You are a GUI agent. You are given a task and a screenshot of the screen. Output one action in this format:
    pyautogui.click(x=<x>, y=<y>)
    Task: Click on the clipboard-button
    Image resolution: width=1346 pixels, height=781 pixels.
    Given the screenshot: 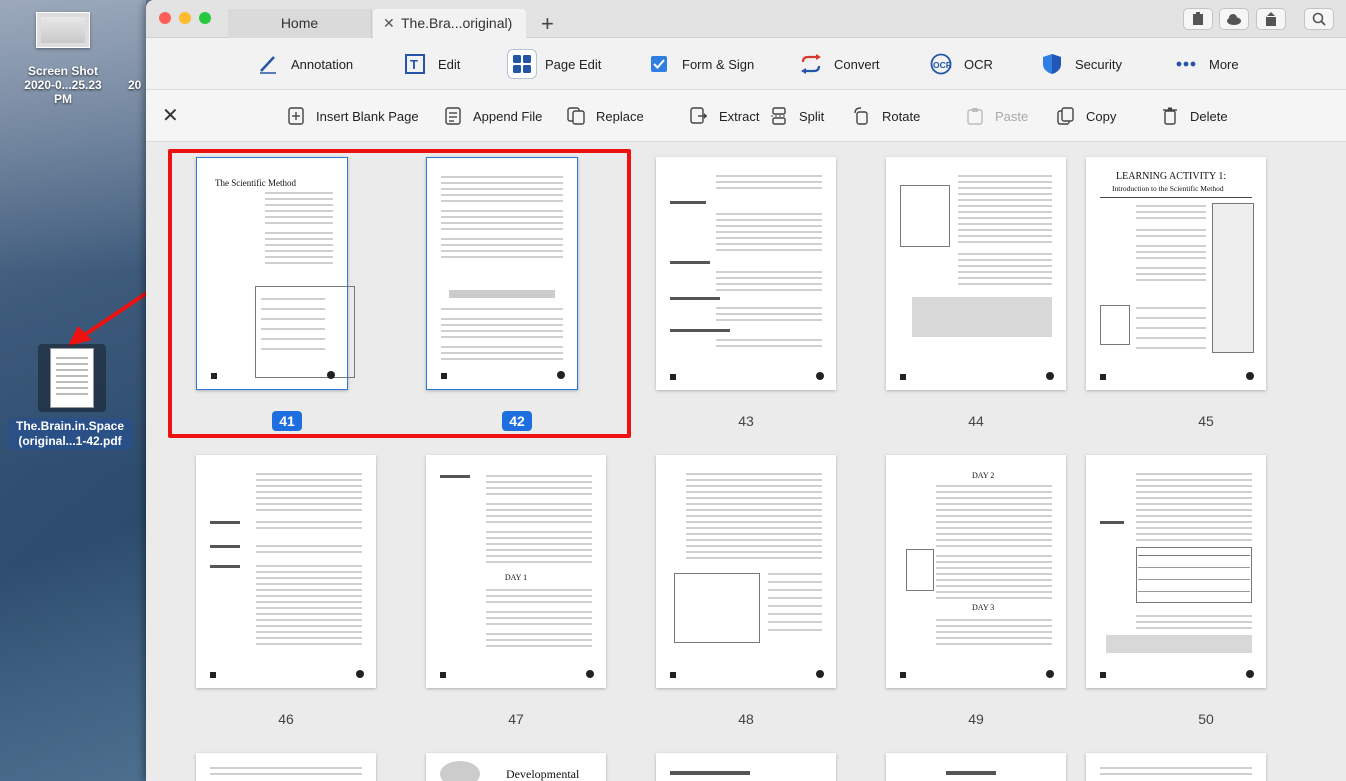 What is the action you would take?
    pyautogui.click(x=1198, y=19)
    